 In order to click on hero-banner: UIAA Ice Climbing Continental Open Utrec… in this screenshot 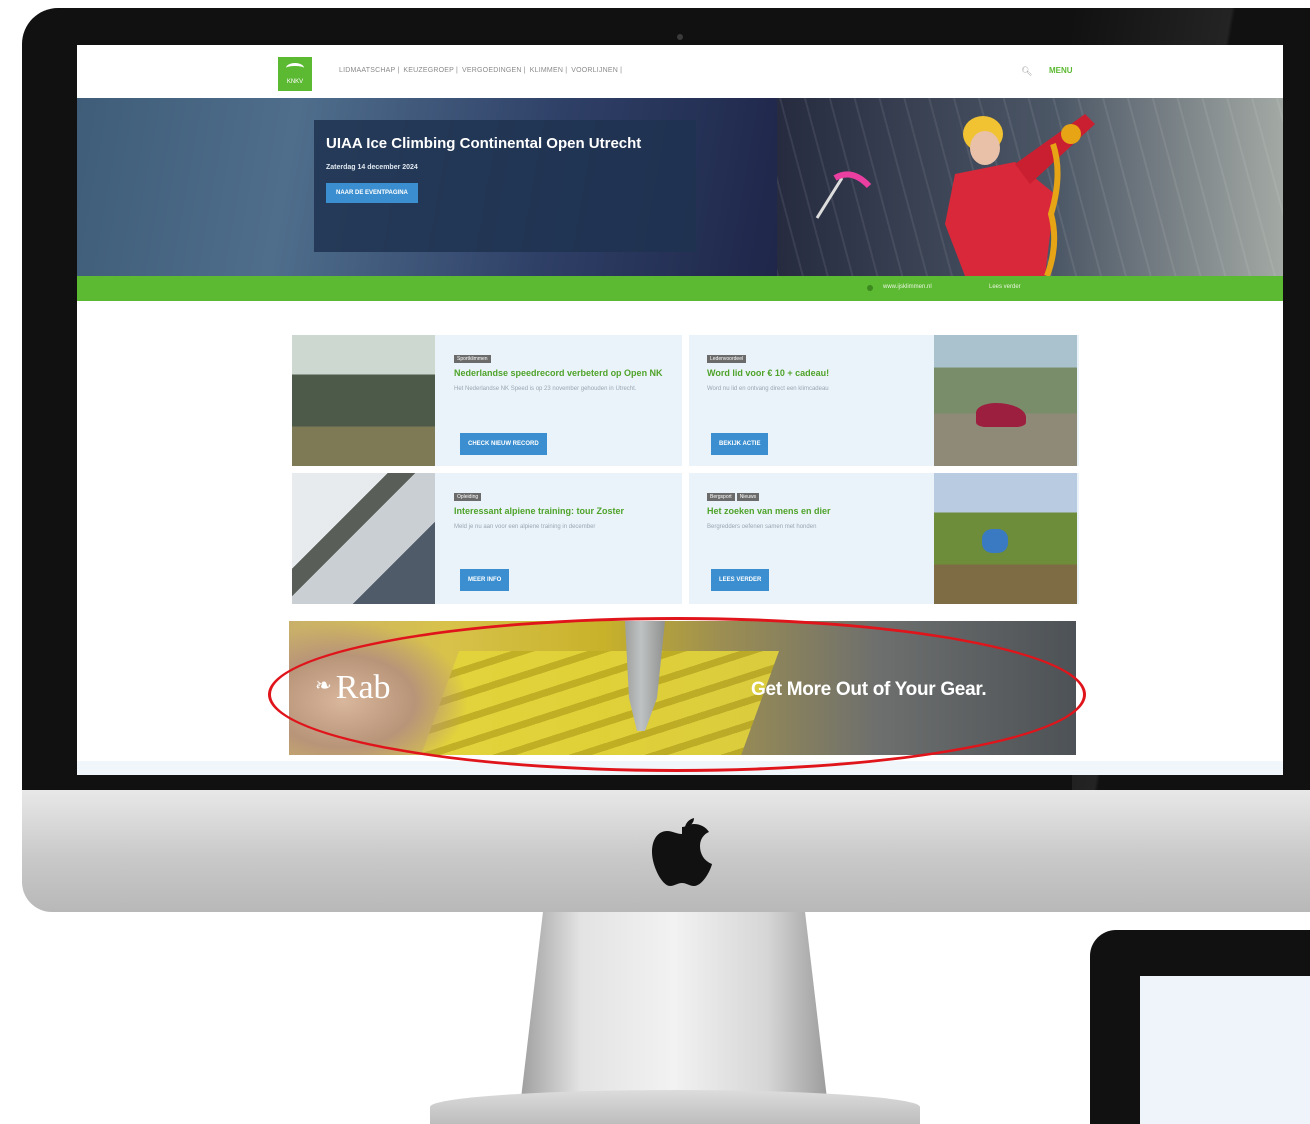, I will do `click(680, 187)`.